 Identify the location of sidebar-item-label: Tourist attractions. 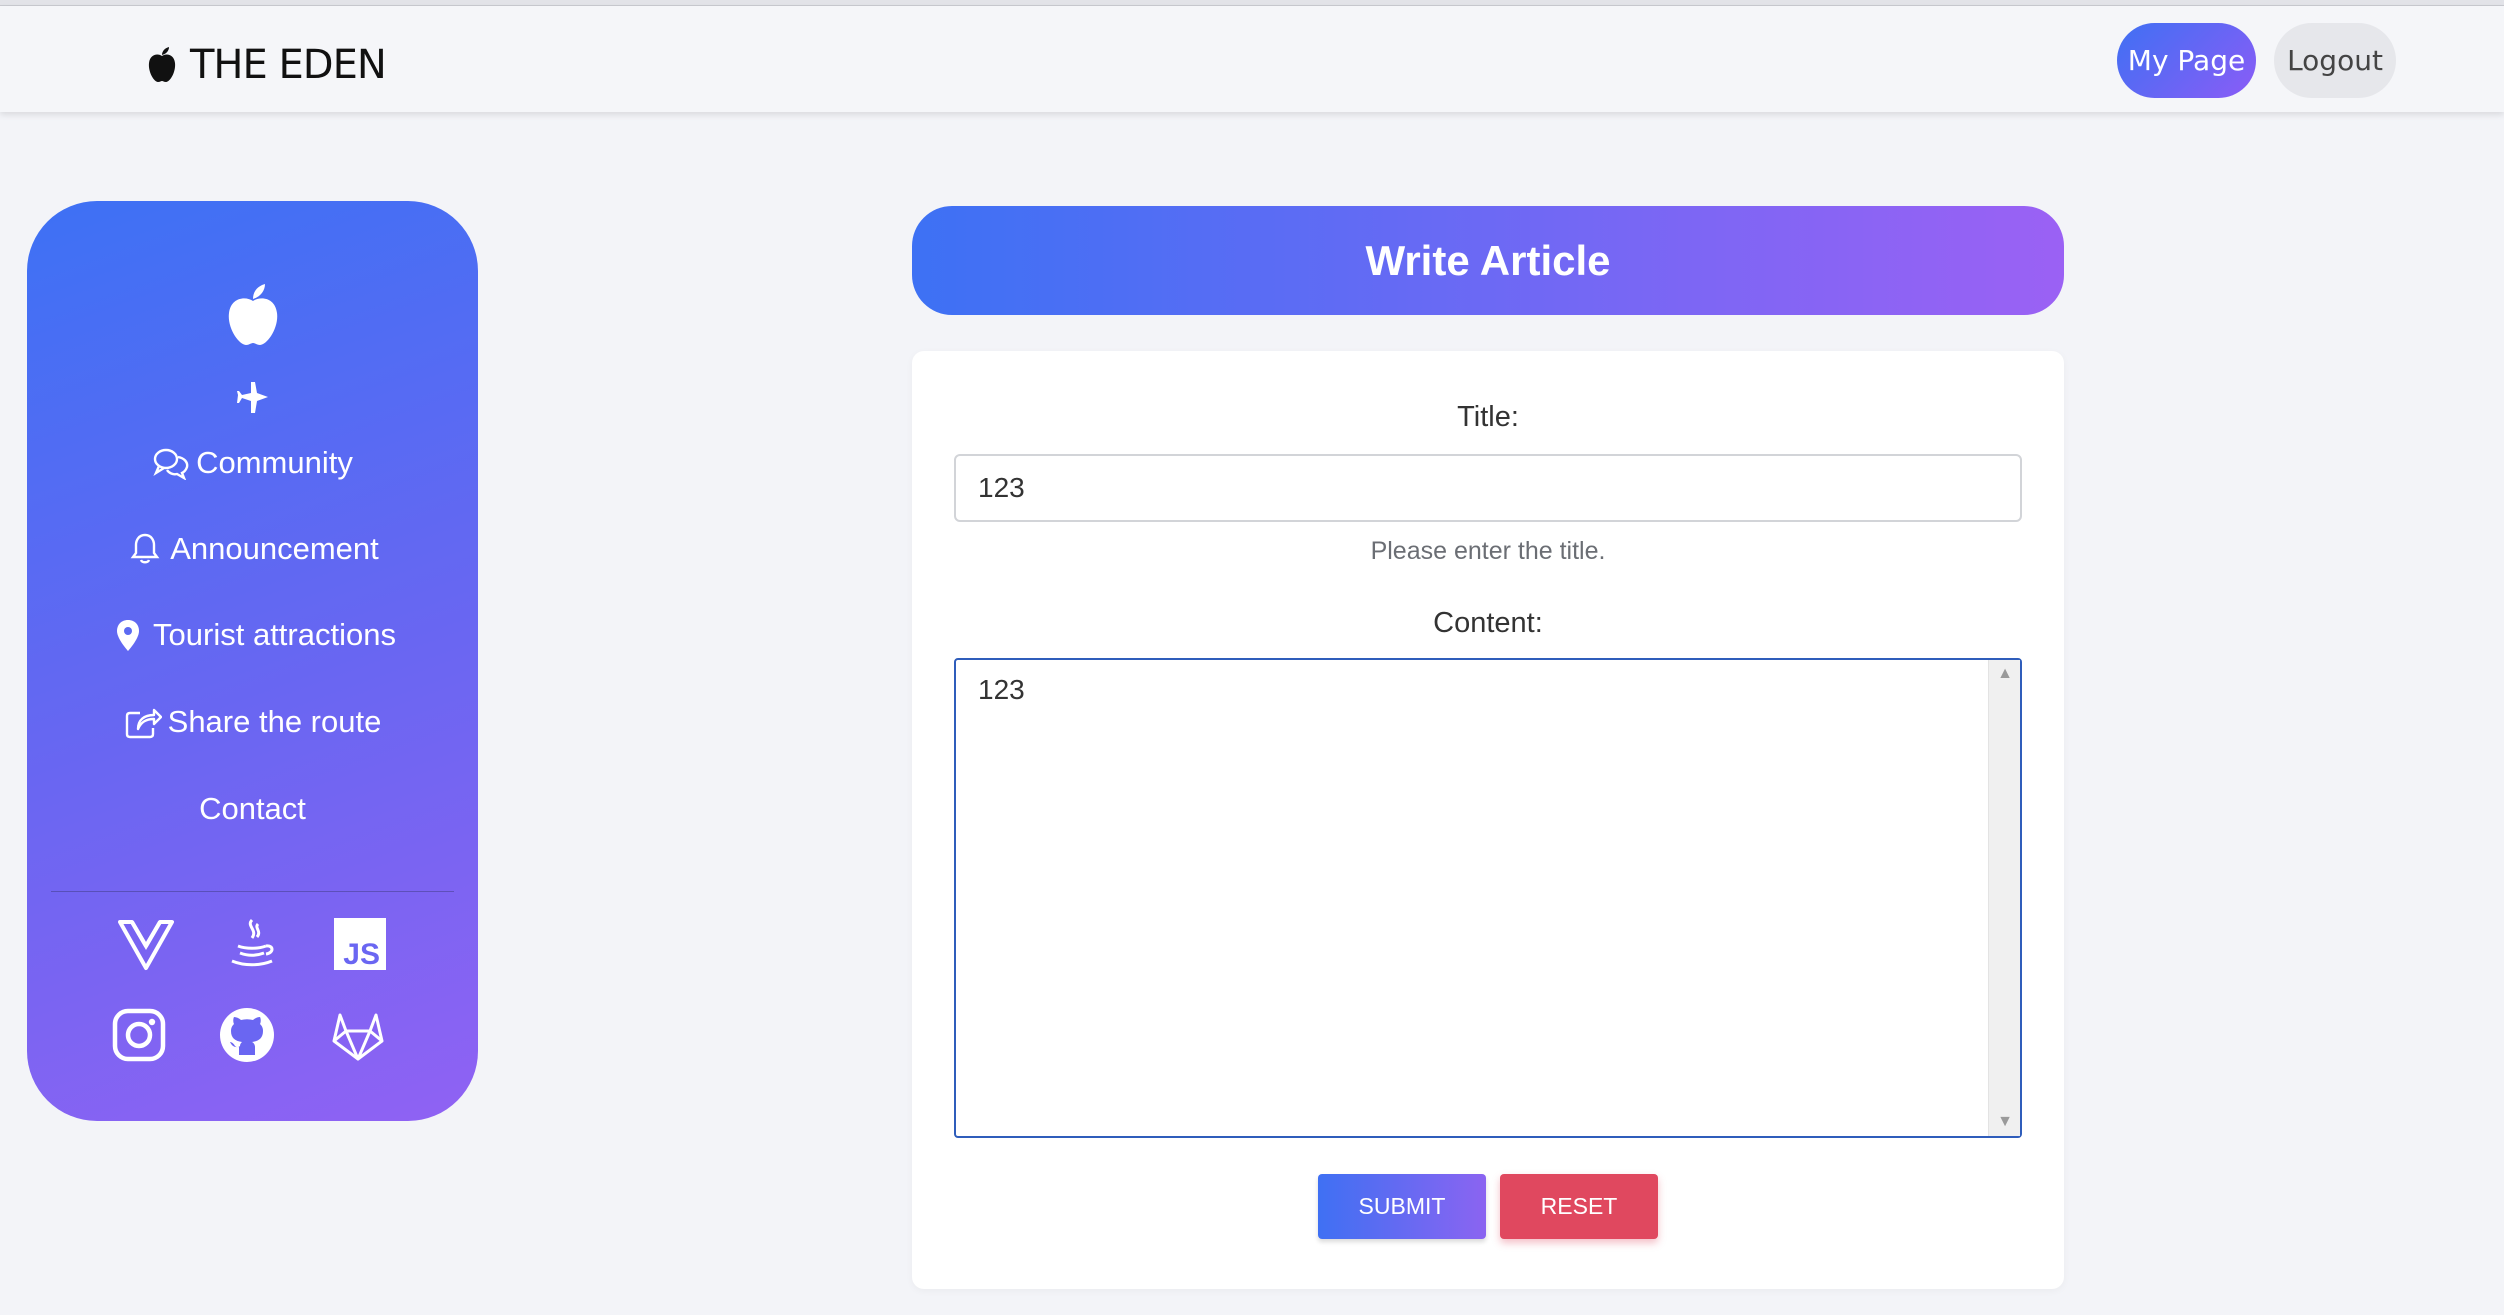
(274, 634).